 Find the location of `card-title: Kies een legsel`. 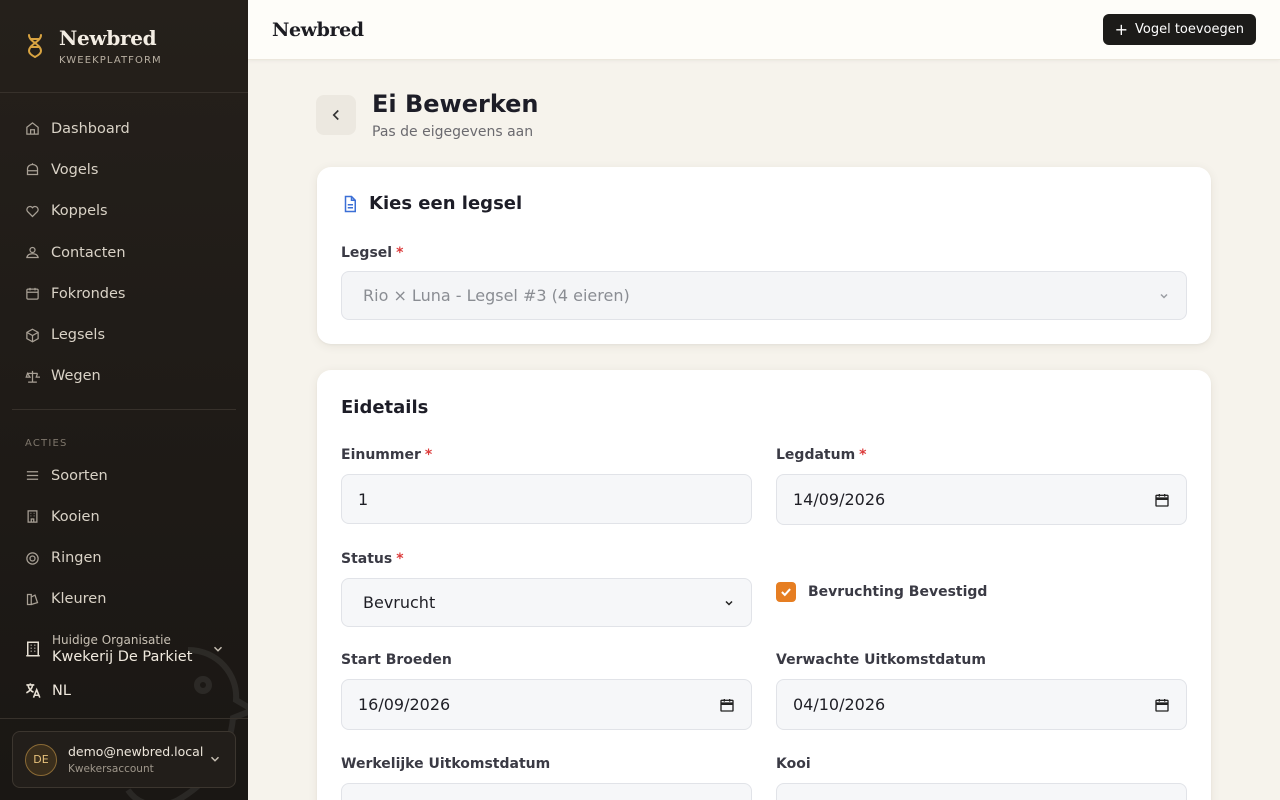

card-title: Kies een legsel is located at coordinates (446, 203).